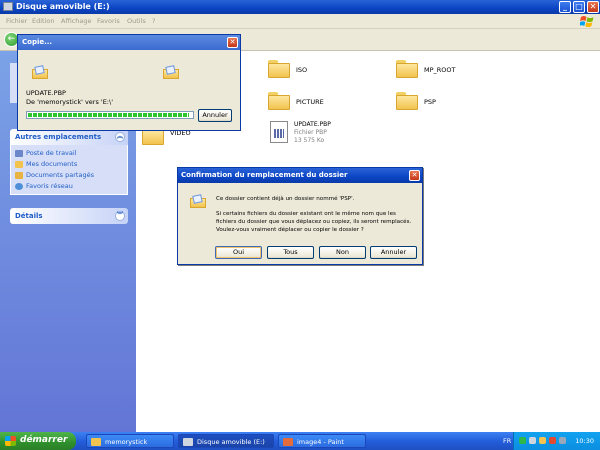 The height and width of the screenshot is (450, 600). I want to click on file-name: UPDATE.PBP, so click(312, 124).